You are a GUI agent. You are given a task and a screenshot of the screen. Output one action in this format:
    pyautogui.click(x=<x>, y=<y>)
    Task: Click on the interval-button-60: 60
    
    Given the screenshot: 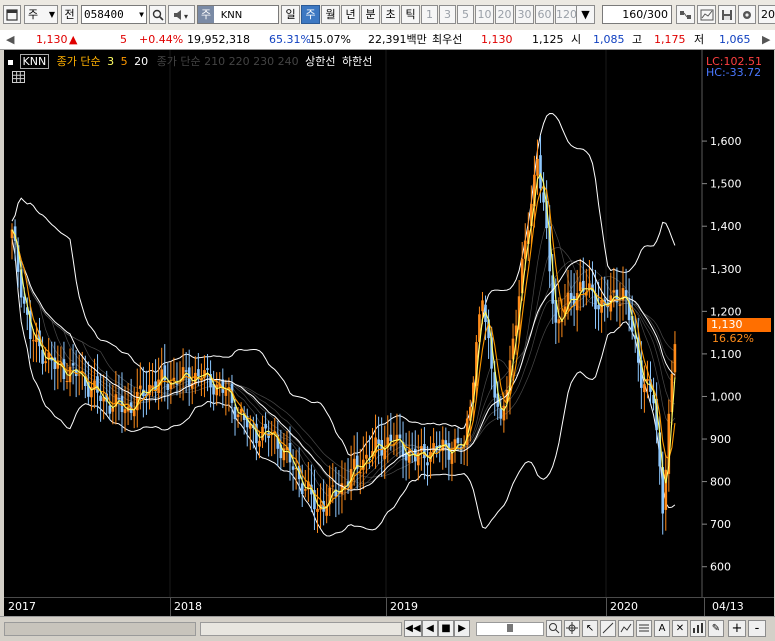 What is the action you would take?
    pyautogui.click(x=544, y=14)
    